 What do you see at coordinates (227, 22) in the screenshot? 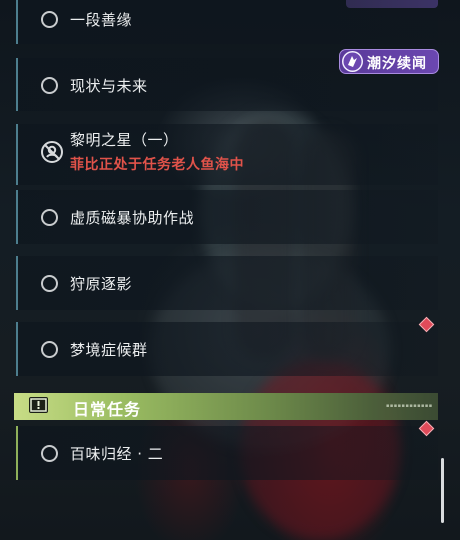
I see `quest-item: 一段善缘` at bounding box center [227, 22].